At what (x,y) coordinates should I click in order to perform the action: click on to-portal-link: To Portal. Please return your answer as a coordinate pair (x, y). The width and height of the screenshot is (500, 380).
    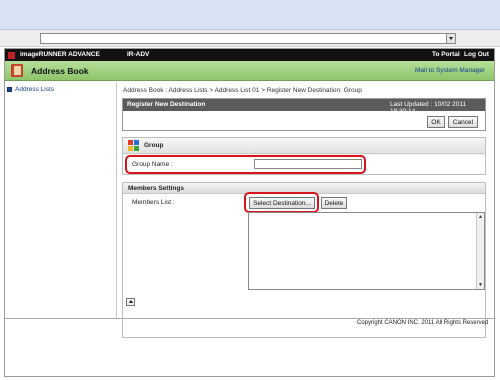
    Looking at the image, I should click on (446, 54).